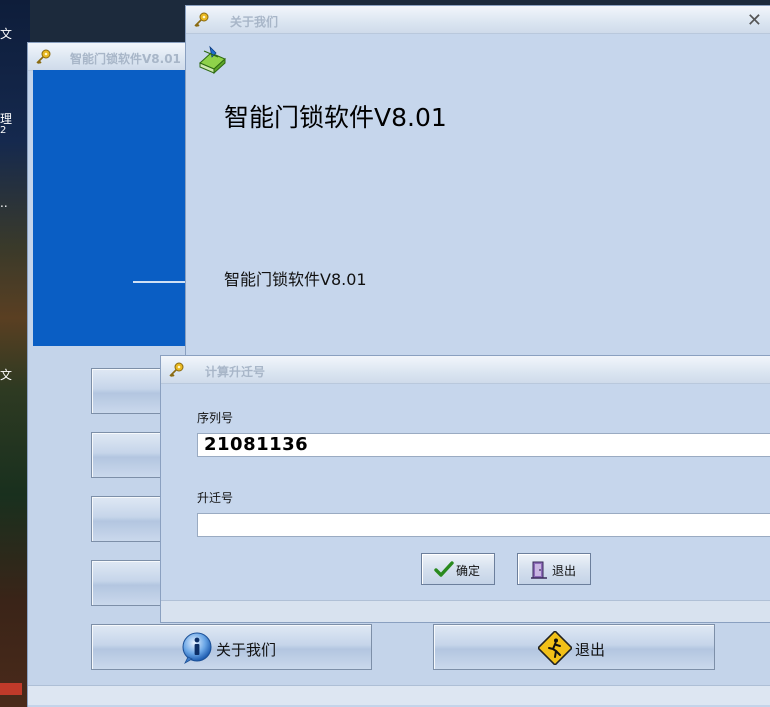 Image resolution: width=770 pixels, height=707 pixels. What do you see at coordinates (113, 208) in the screenshot?
I see `main-banner-panel` at bounding box center [113, 208].